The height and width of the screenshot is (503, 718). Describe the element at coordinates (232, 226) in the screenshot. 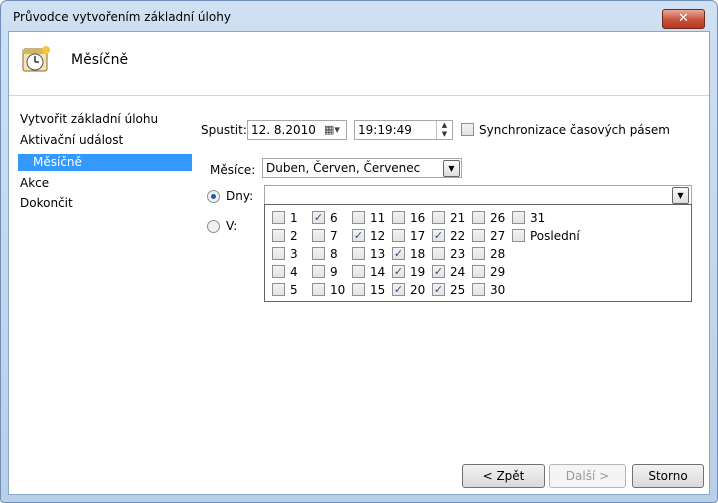

I see `on-label: V:` at that location.